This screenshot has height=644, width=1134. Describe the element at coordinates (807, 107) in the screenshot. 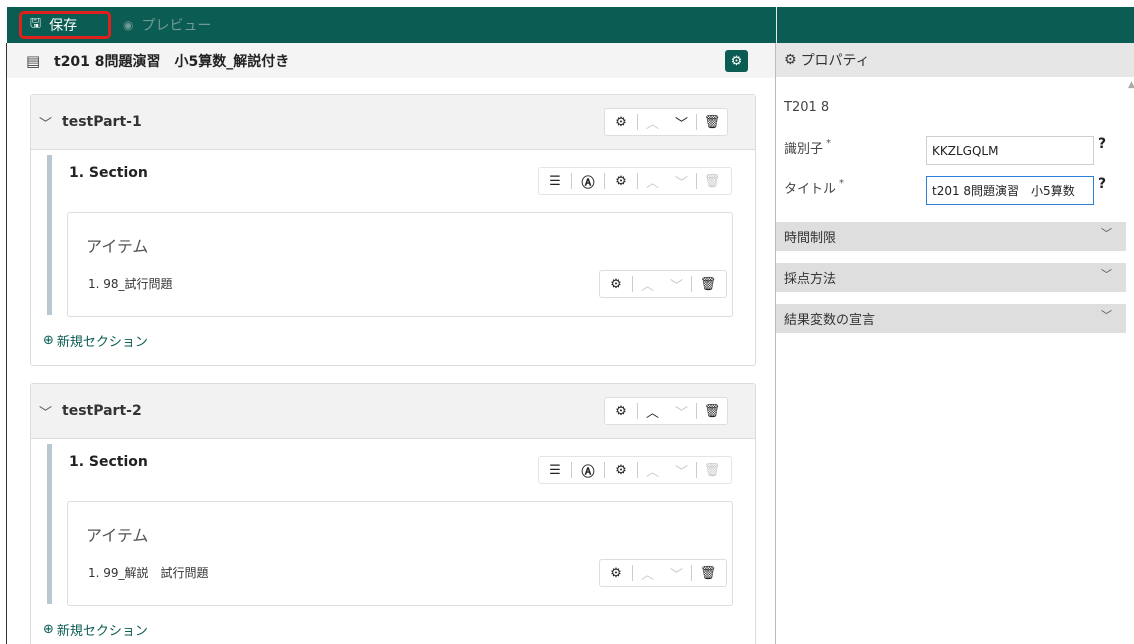

I see `test-identifier-heading: T201 8` at that location.